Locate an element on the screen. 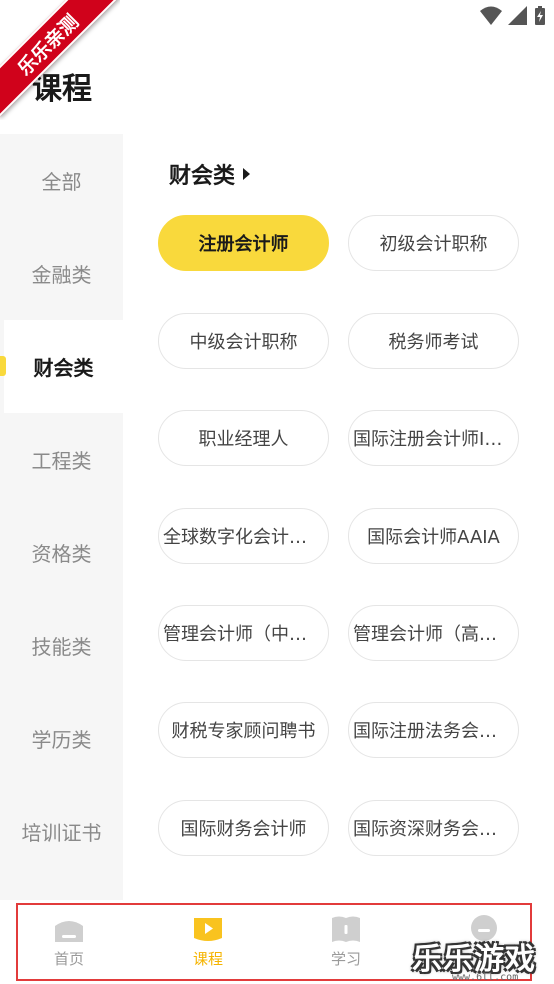  sidebar-item-engineering: 工程类 is located at coordinates (61, 459).